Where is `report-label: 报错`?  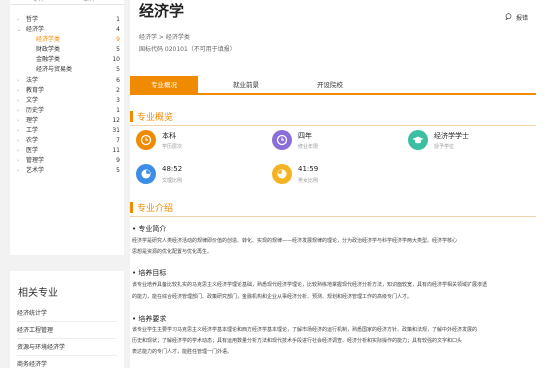 report-label: 报错 is located at coordinates (521, 18).